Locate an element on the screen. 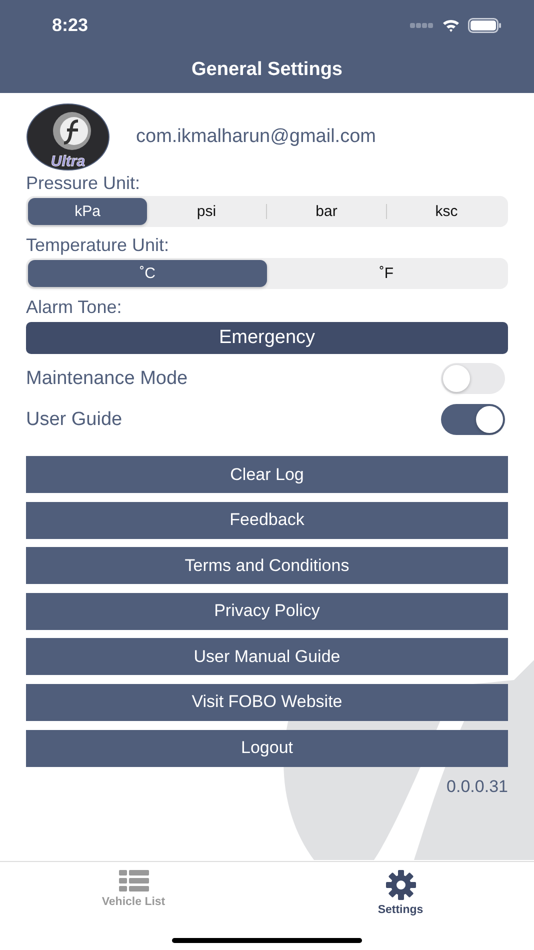 The height and width of the screenshot is (950, 534). status-time: 8:23 is located at coordinates (70, 25).